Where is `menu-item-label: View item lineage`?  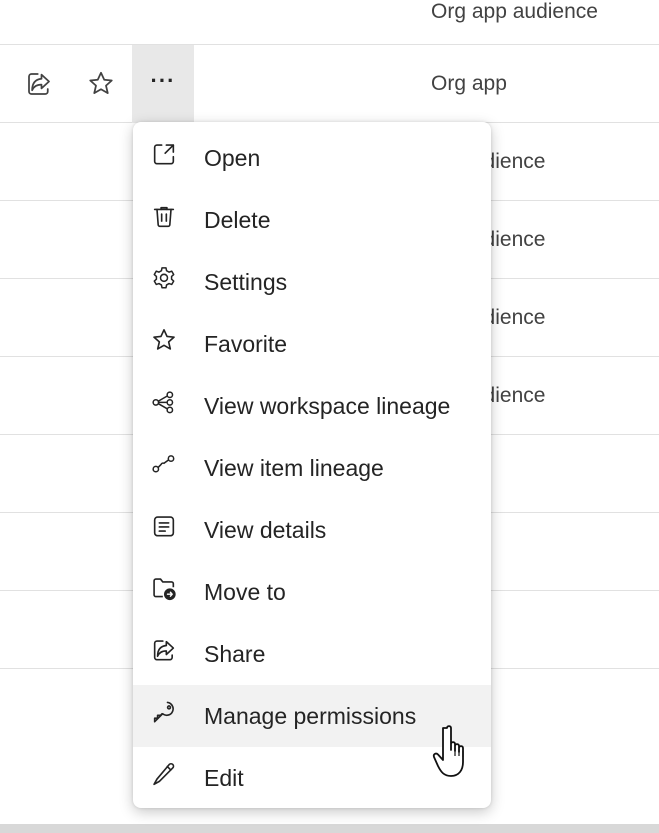
menu-item-label: View item lineage is located at coordinates (294, 467).